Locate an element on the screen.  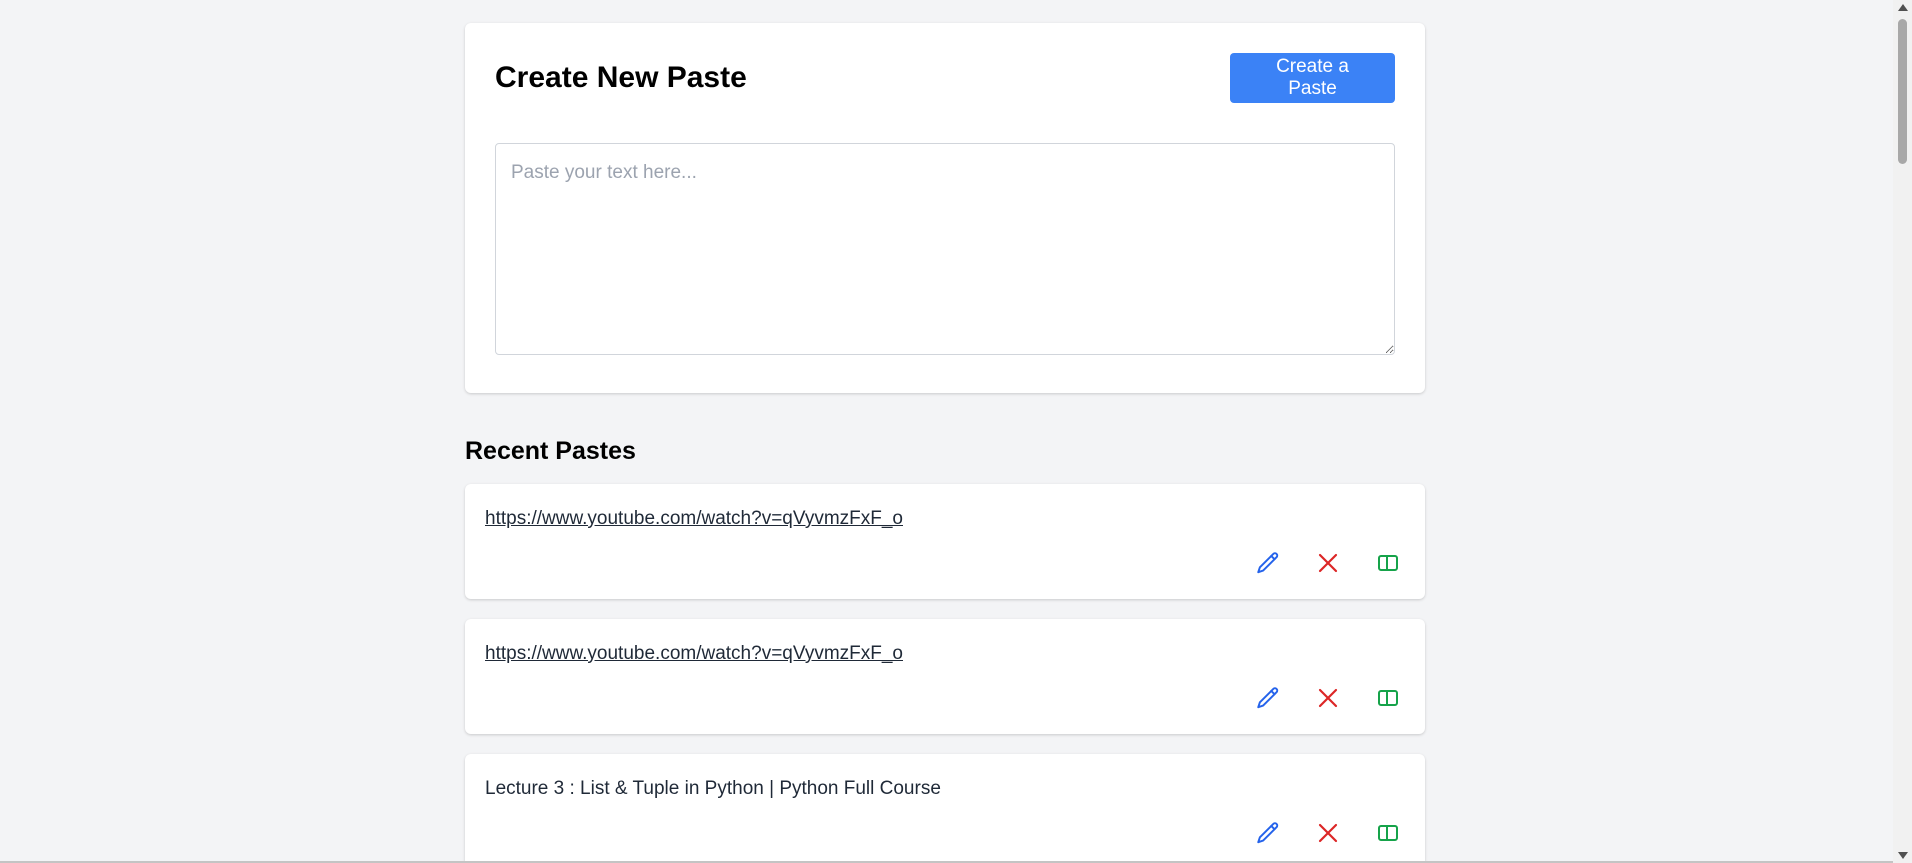
recent-pastes-title: Recent Pastes is located at coordinates (550, 451).